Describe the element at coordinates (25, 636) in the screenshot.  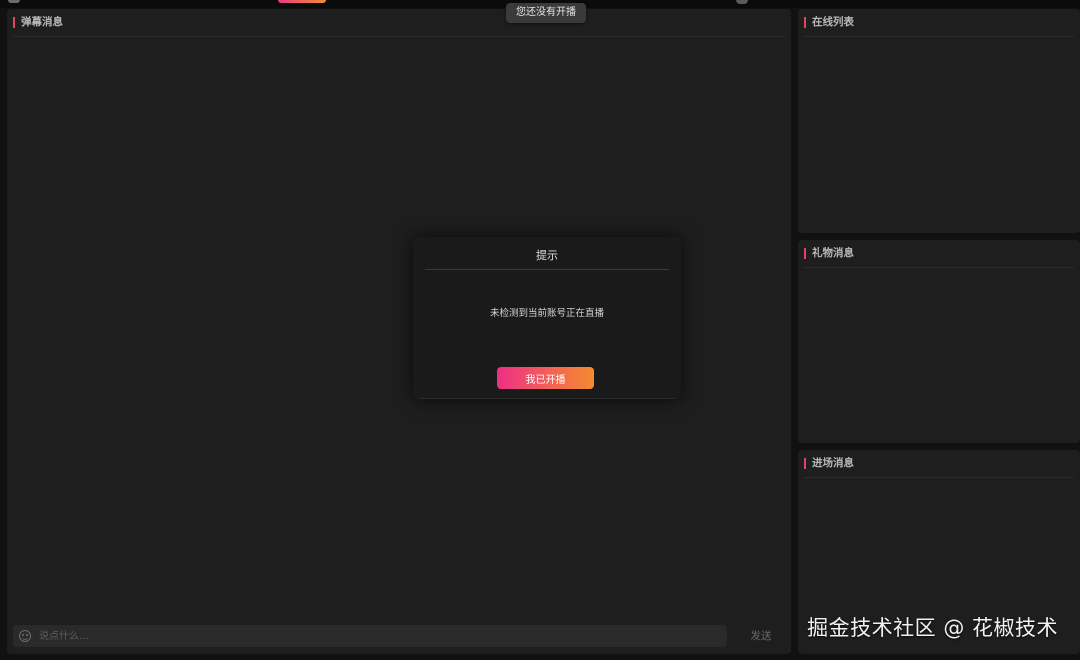
I see `smiley-icon` at that location.